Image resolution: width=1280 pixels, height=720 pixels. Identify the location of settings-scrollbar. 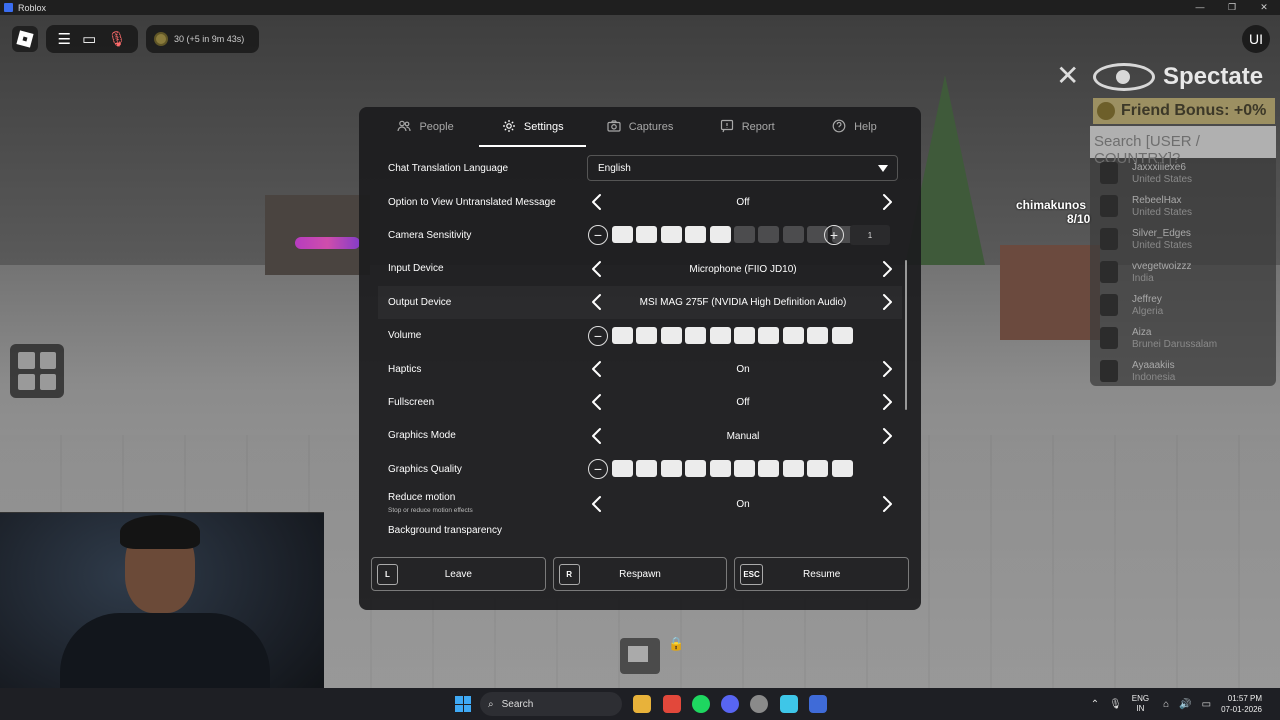
(906, 335).